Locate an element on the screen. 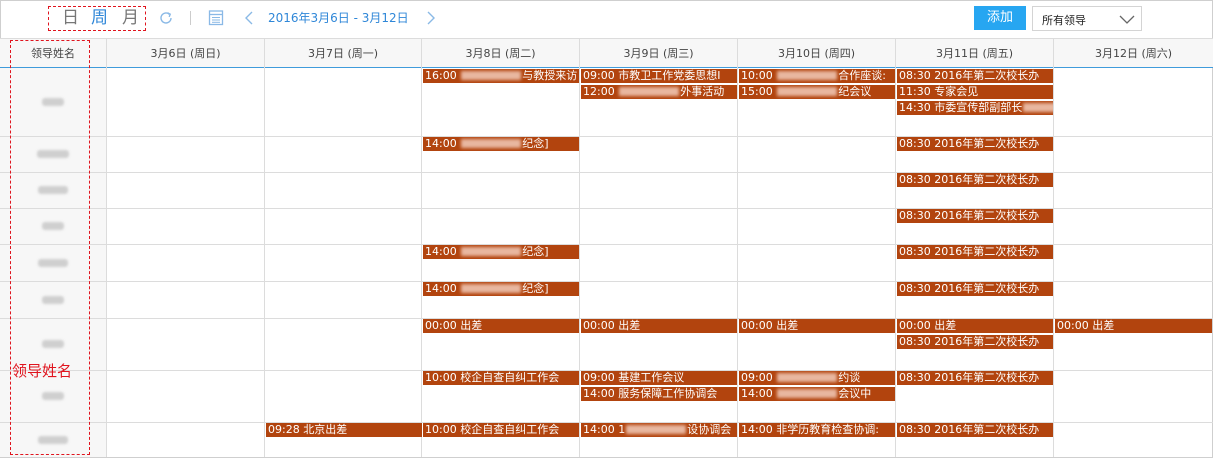 Image resolution: width=1213 pixels, height=458 pixels. calendar-event: 09:00 基建工作会议 is located at coordinates (659, 378).